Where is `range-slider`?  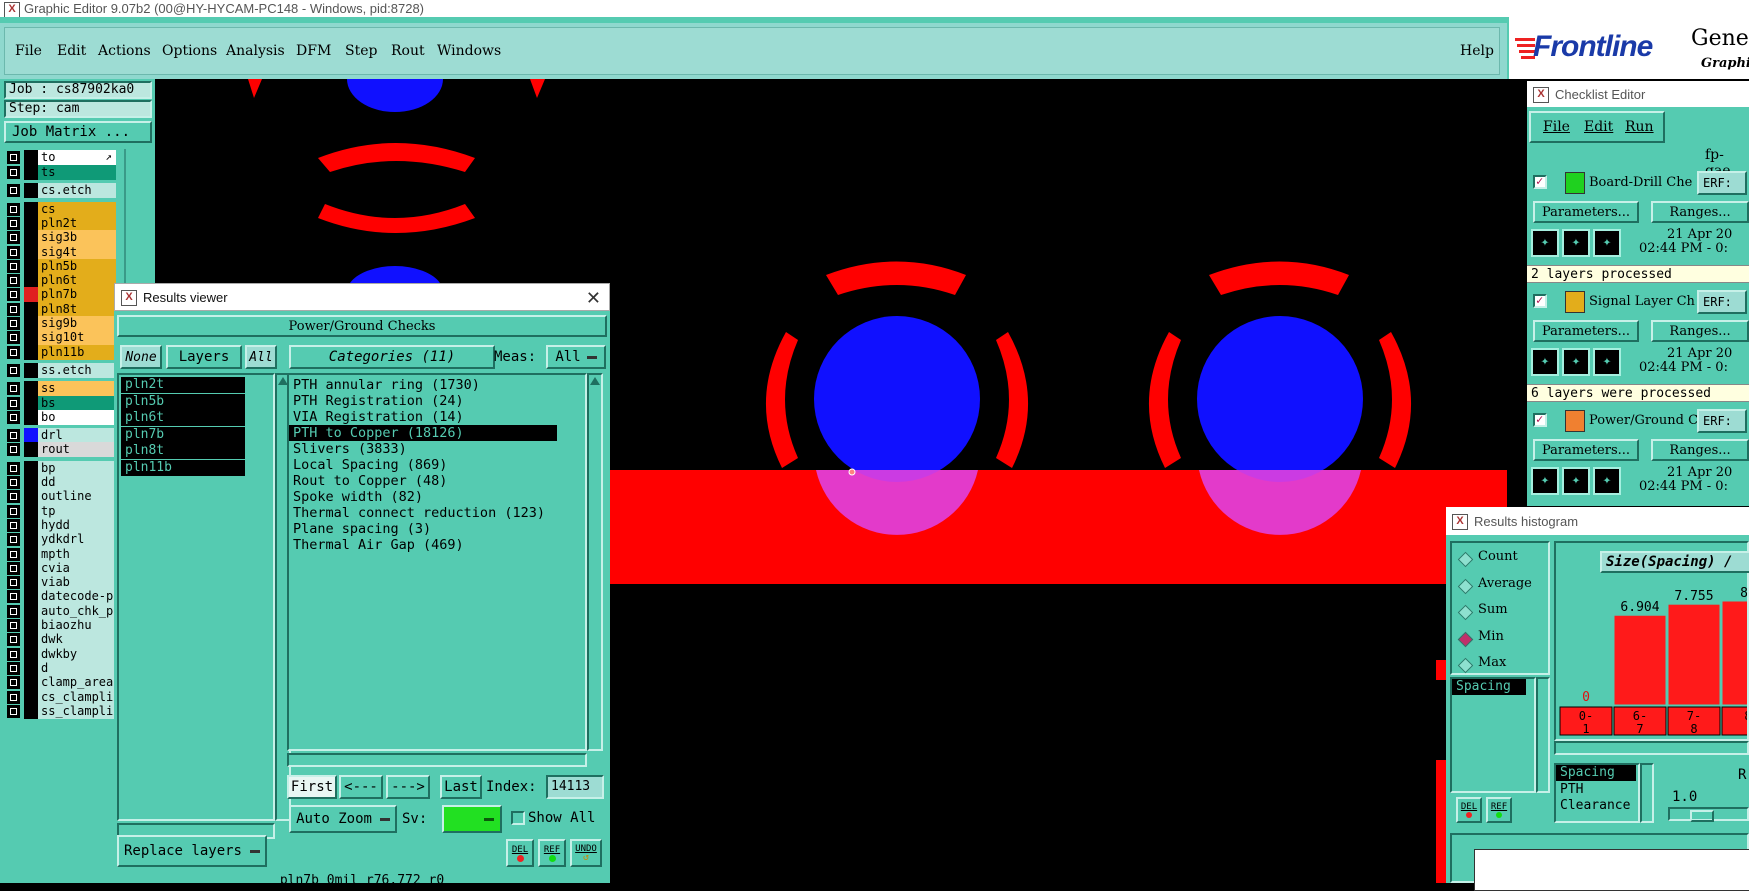
range-slider is located at coordinates (1708, 814).